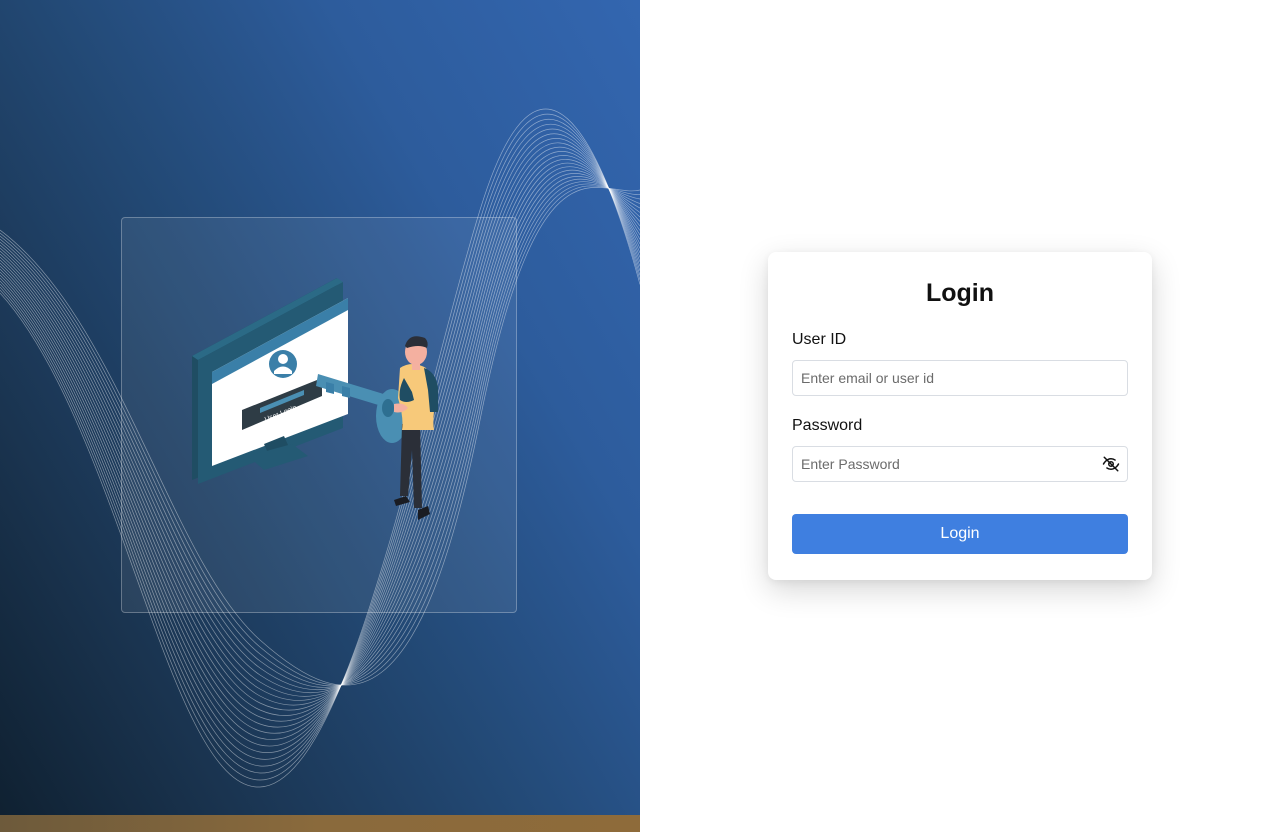 Image resolution: width=1280 pixels, height=832 pixels. I want to click on bottom-accent-strip, so click(320, 823).